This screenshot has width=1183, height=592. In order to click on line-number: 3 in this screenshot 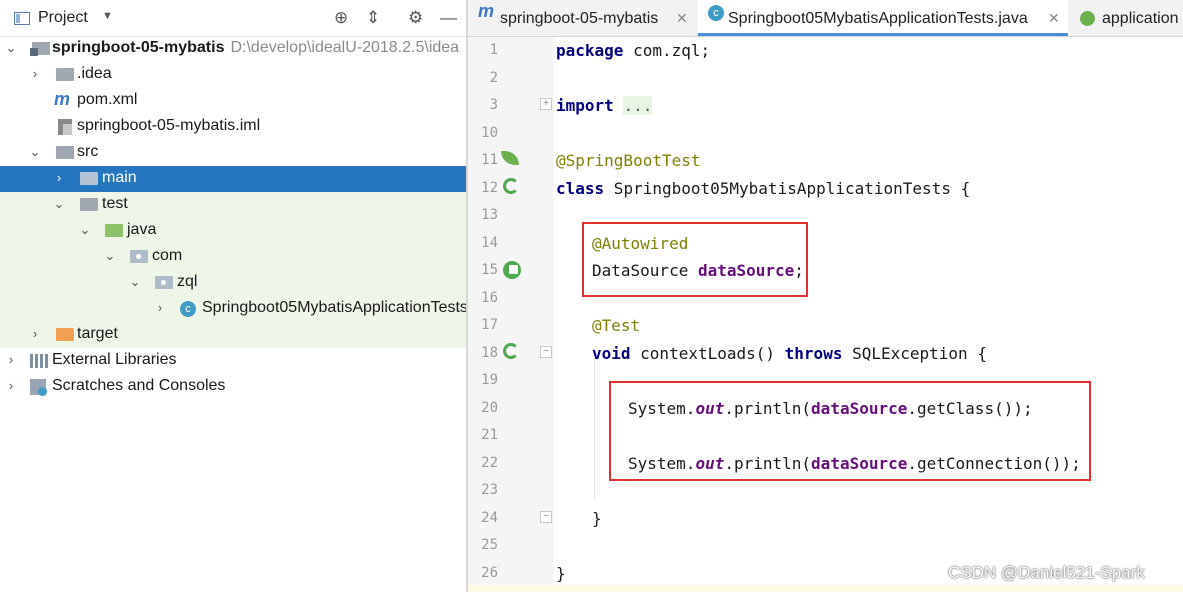, I will do `click(493, 105)`.